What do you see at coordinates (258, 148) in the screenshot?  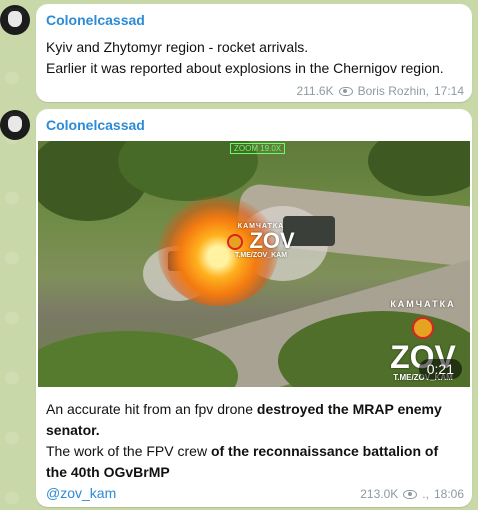 I see `zoom-label: ZOOM 19.0X` at bounding box center [258, 148].